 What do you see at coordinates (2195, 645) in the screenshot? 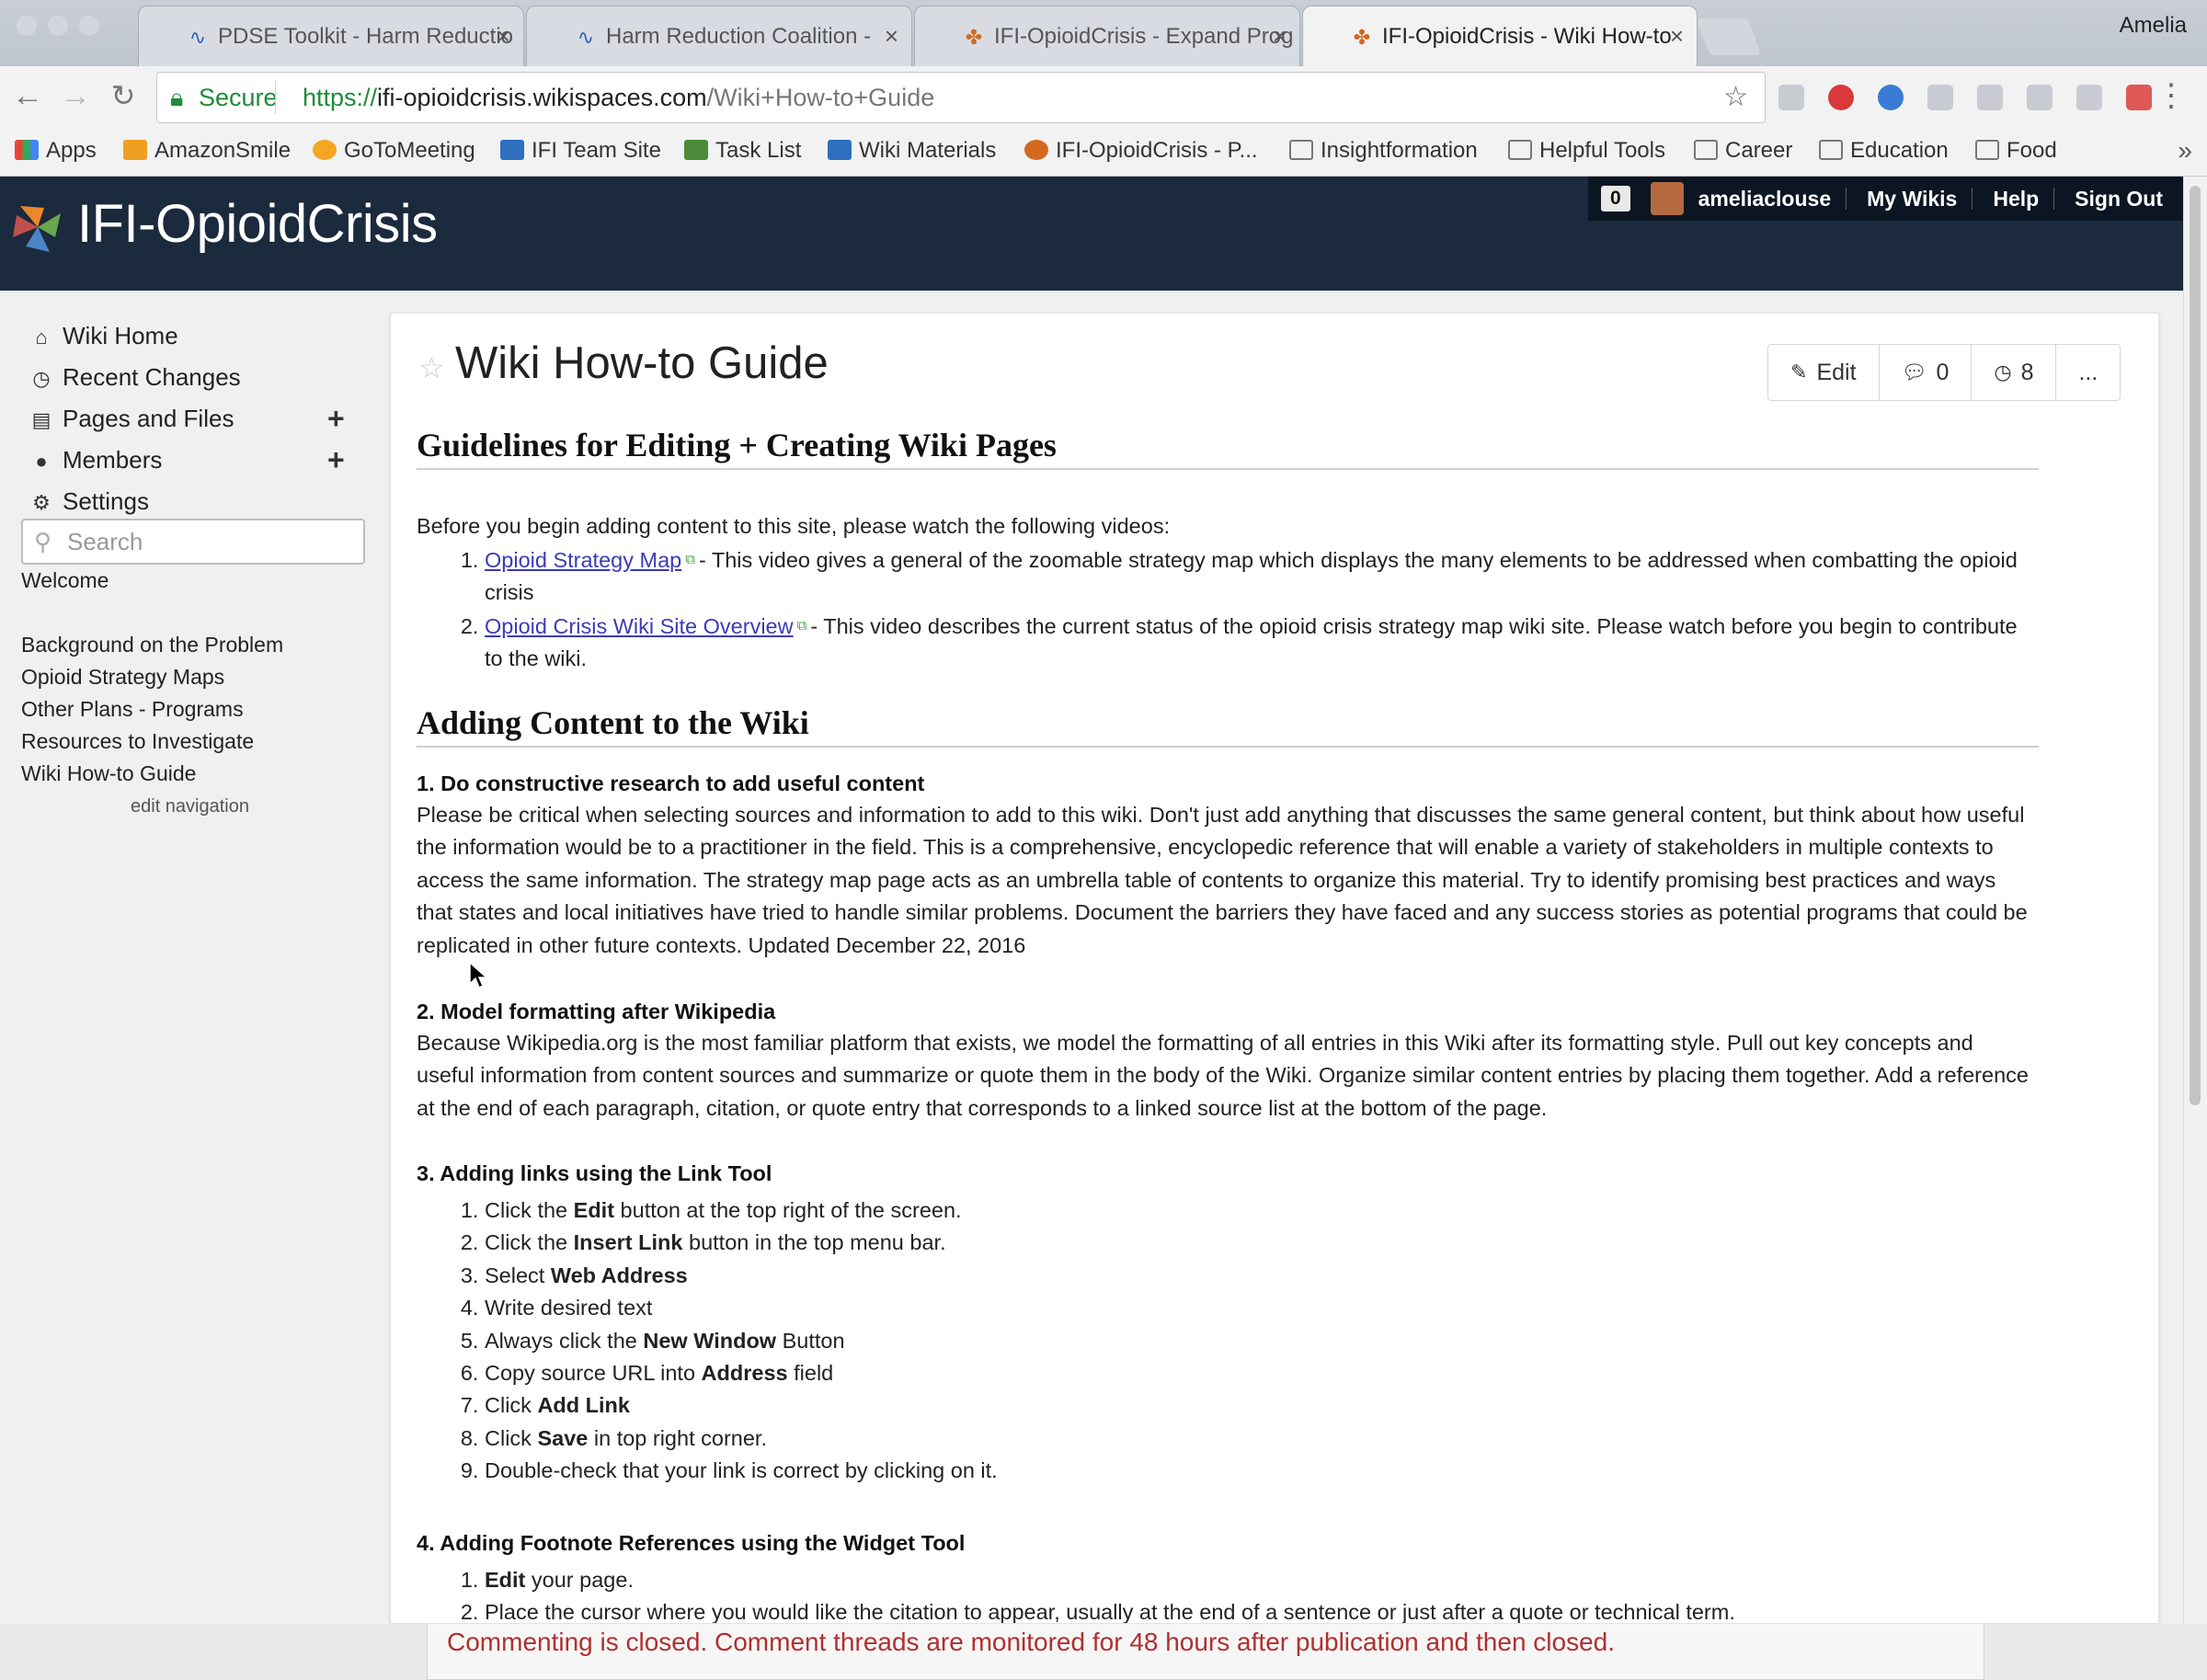
I see `scrollbar-thumb` at bounding box center [2195, 645].